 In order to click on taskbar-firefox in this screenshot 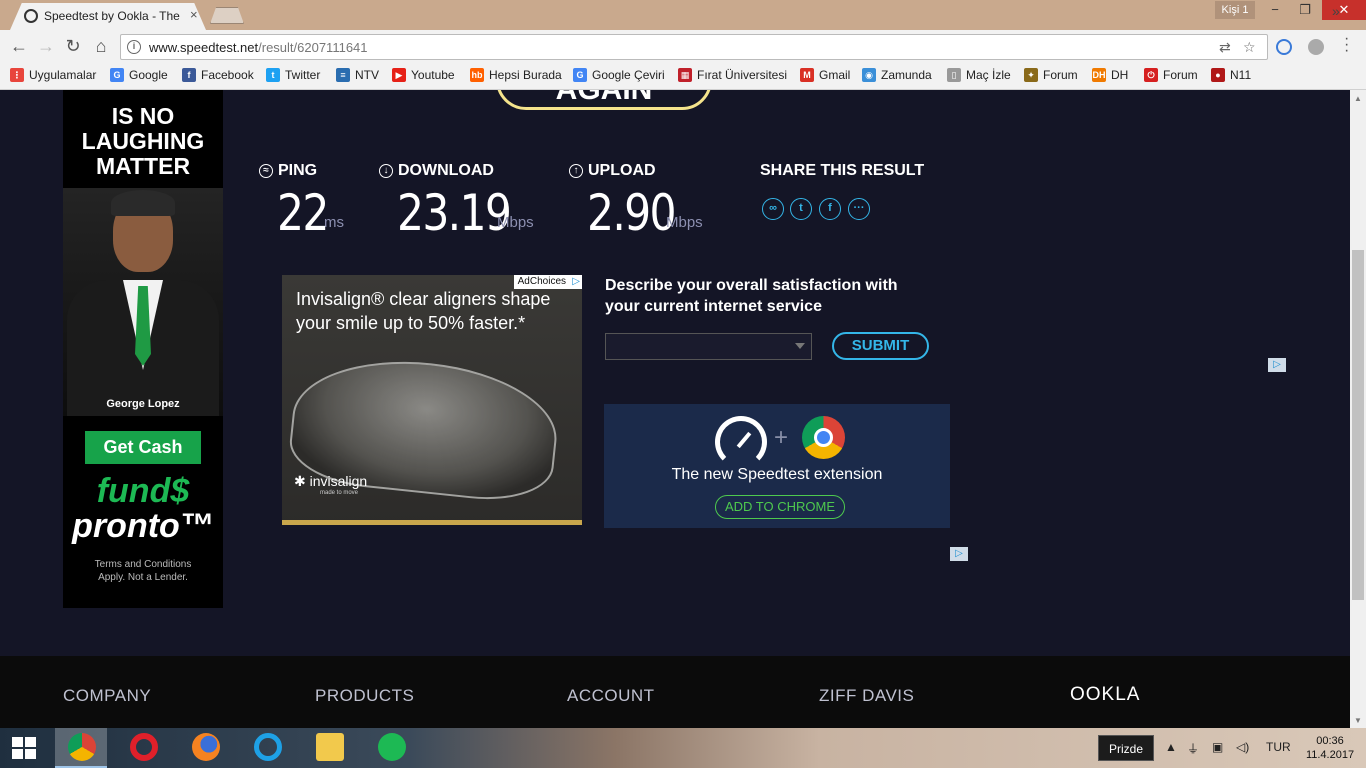, I will do `click(205, 748)`.